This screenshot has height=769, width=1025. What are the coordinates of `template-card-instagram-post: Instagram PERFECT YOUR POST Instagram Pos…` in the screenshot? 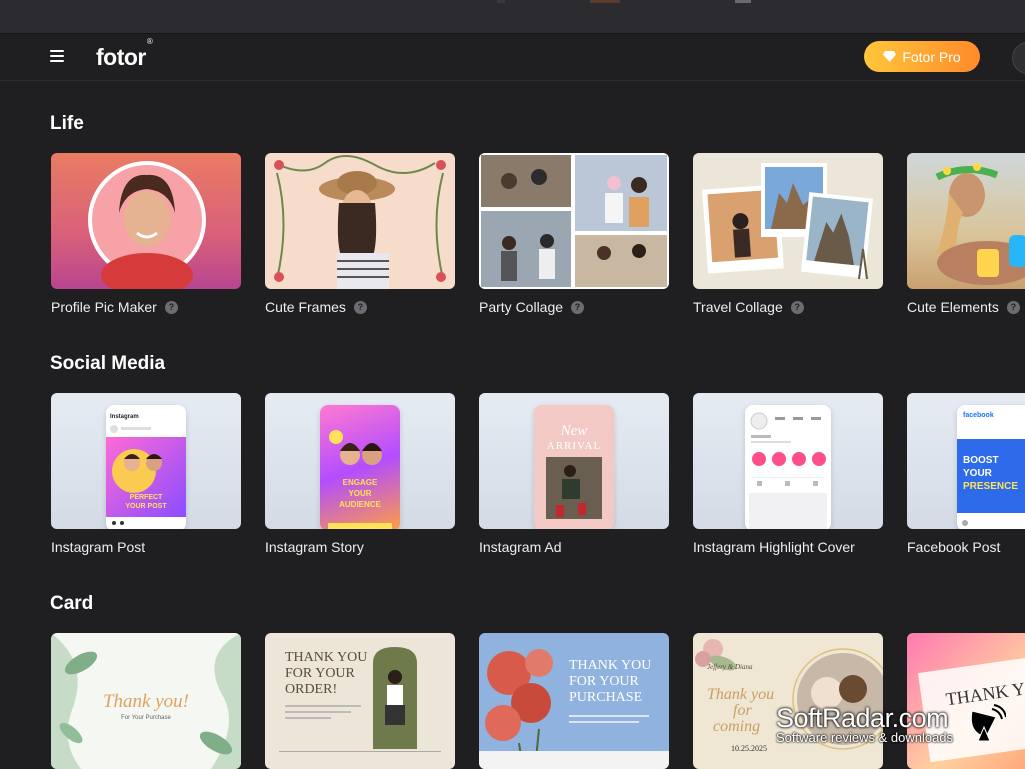 It's located at (146, 474).